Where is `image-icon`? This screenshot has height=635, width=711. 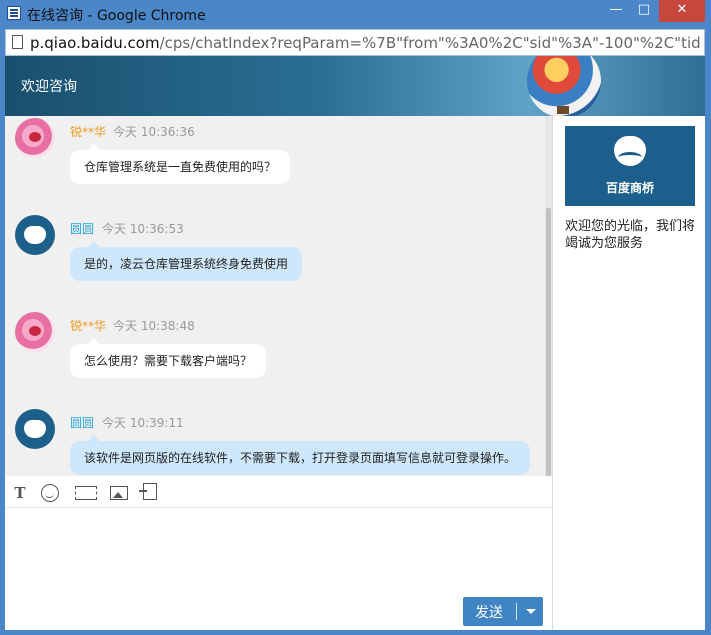
image-icon is located at coordinates (119, 493).